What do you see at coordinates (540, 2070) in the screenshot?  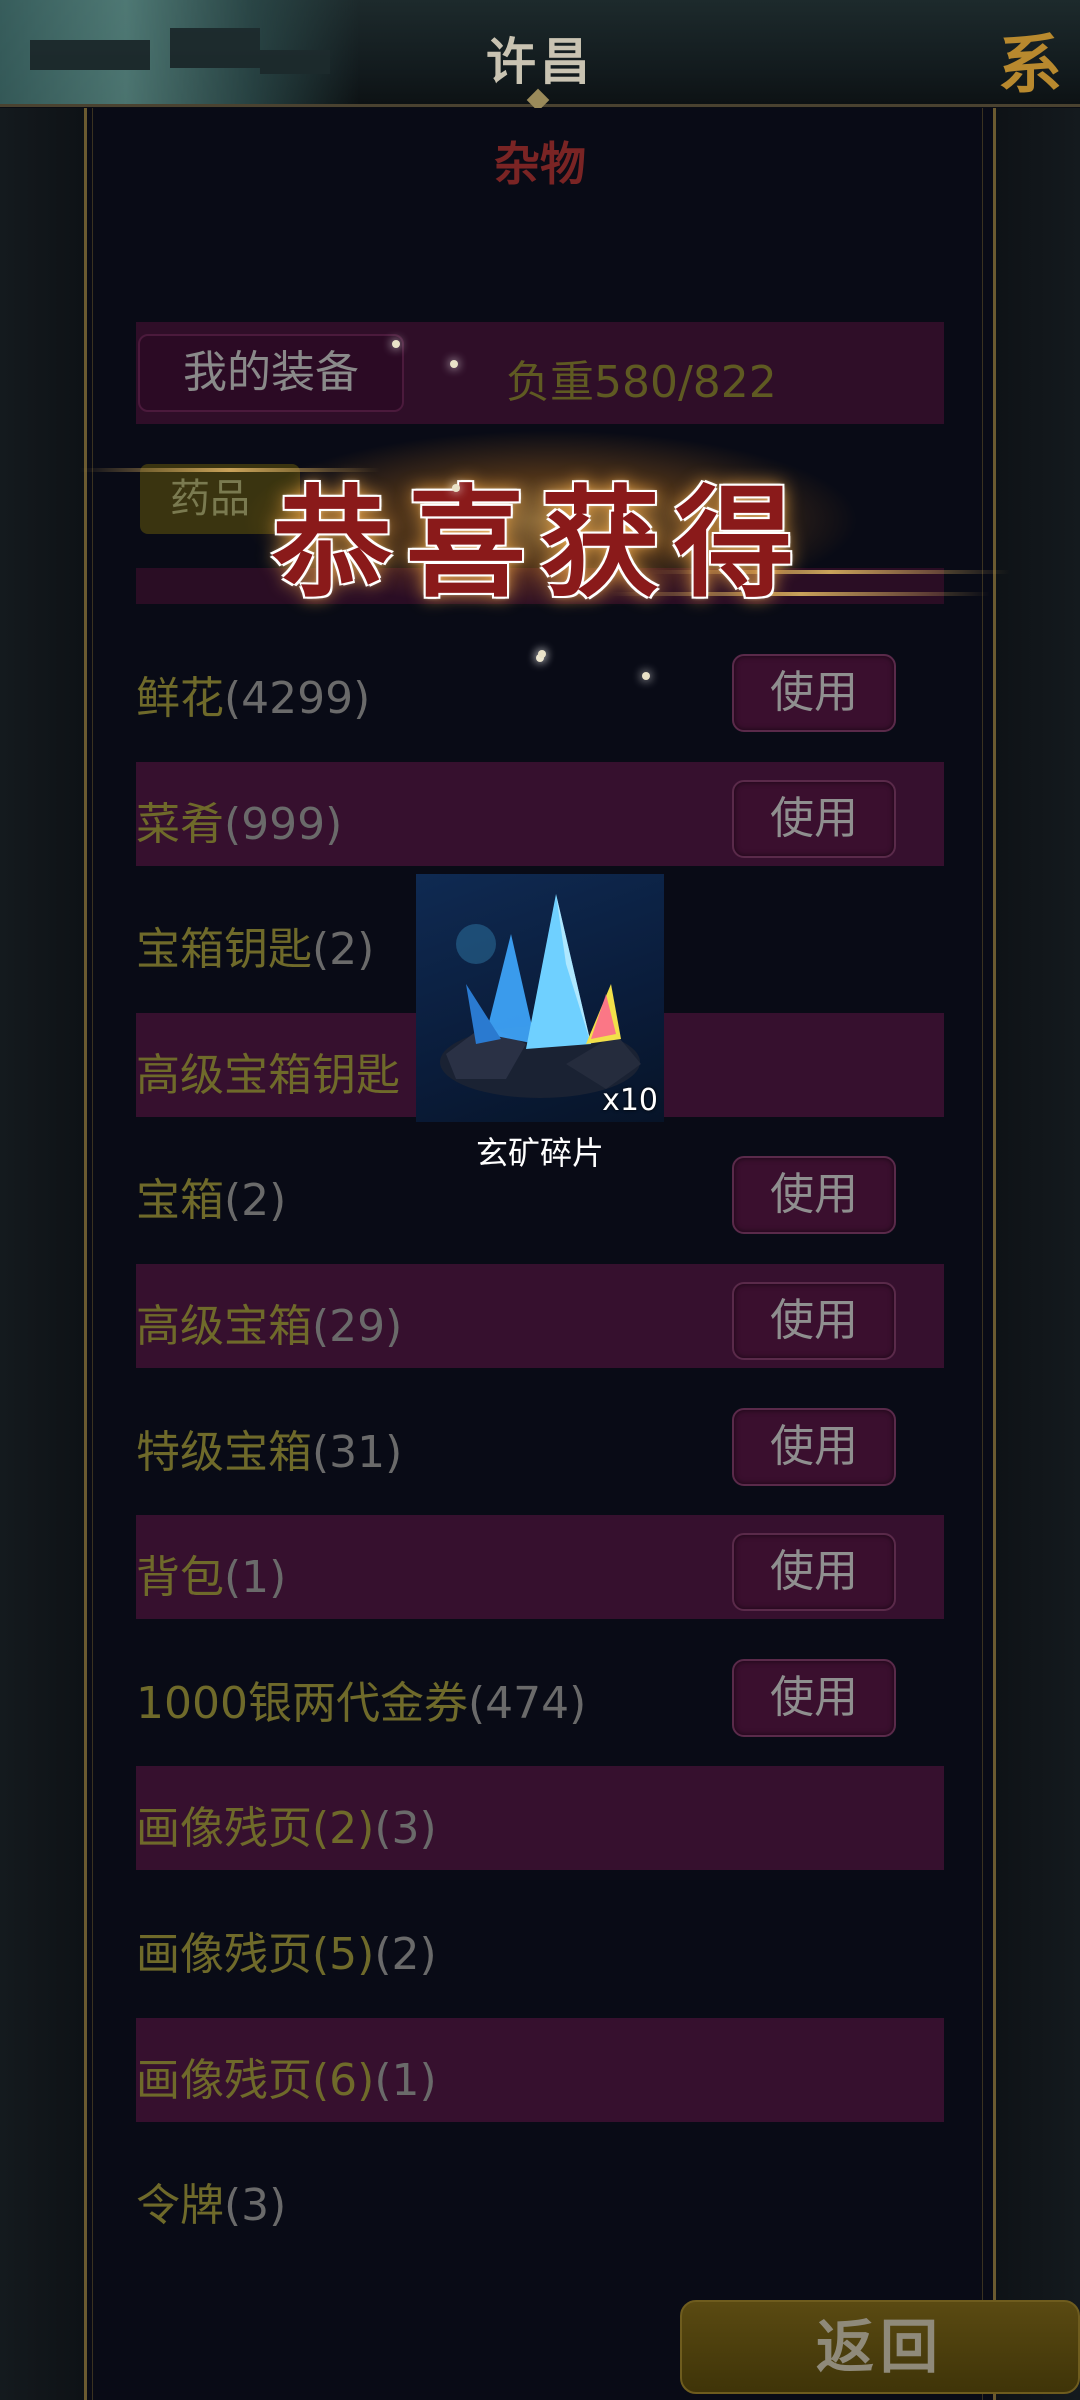 I see `item-row: 画像残页(6)(1)` at bounding box center [540, 2070].